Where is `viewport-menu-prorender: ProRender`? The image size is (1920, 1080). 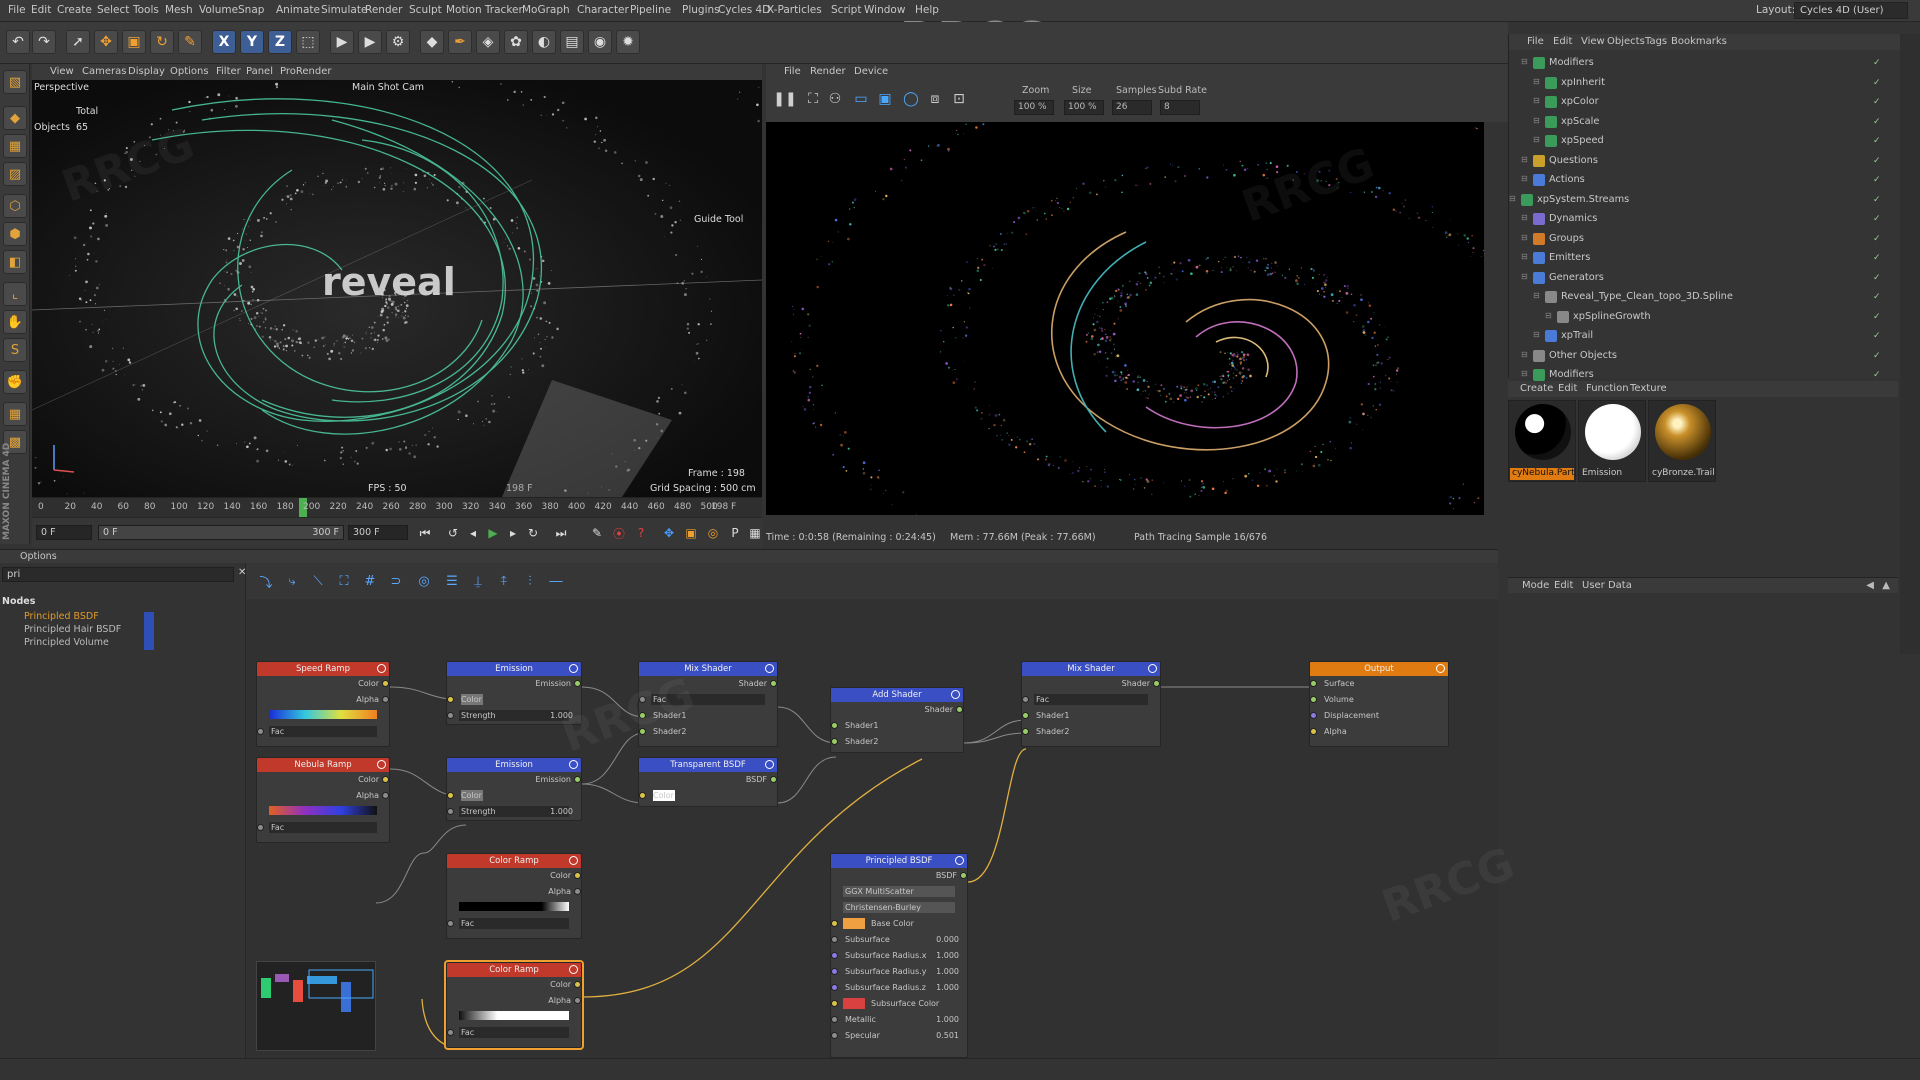 viewport-menu-prorender: ProRender is located at coordinates (305, 71).